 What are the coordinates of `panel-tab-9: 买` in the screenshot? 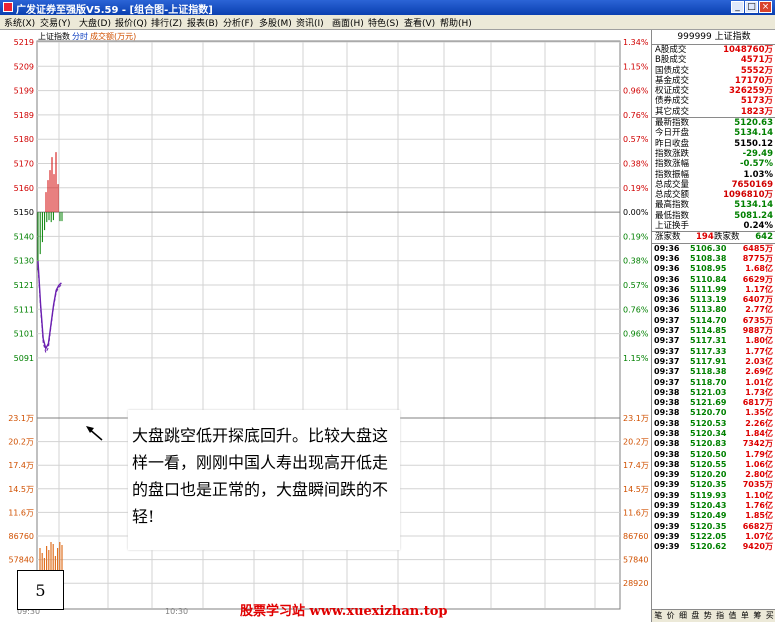 It's located at (769, 616).